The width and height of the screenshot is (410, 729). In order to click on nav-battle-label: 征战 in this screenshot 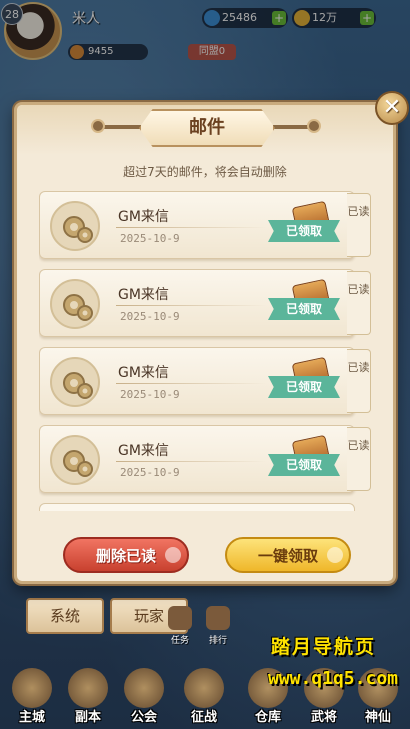, I will do `click(203, 717)`.